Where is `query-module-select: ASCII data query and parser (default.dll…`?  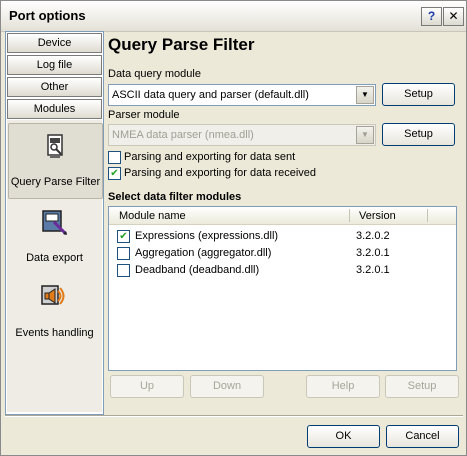
query-module-select: ASCII data query and parser (default.dll… is located at coordinates (242, 95).